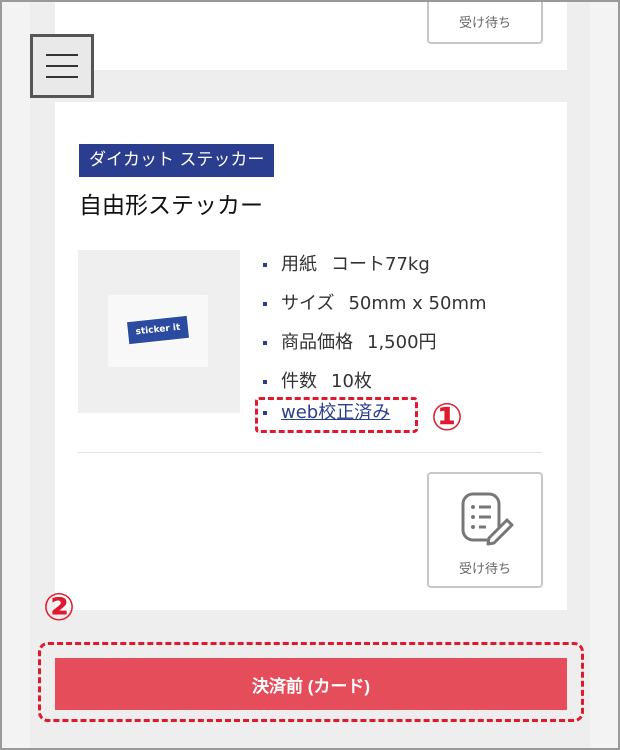  What do you see at coordinates (177, 160) in the screenshot?
I see `category-badge: ダイカット ステッカー` at bounding box center [177, 160].